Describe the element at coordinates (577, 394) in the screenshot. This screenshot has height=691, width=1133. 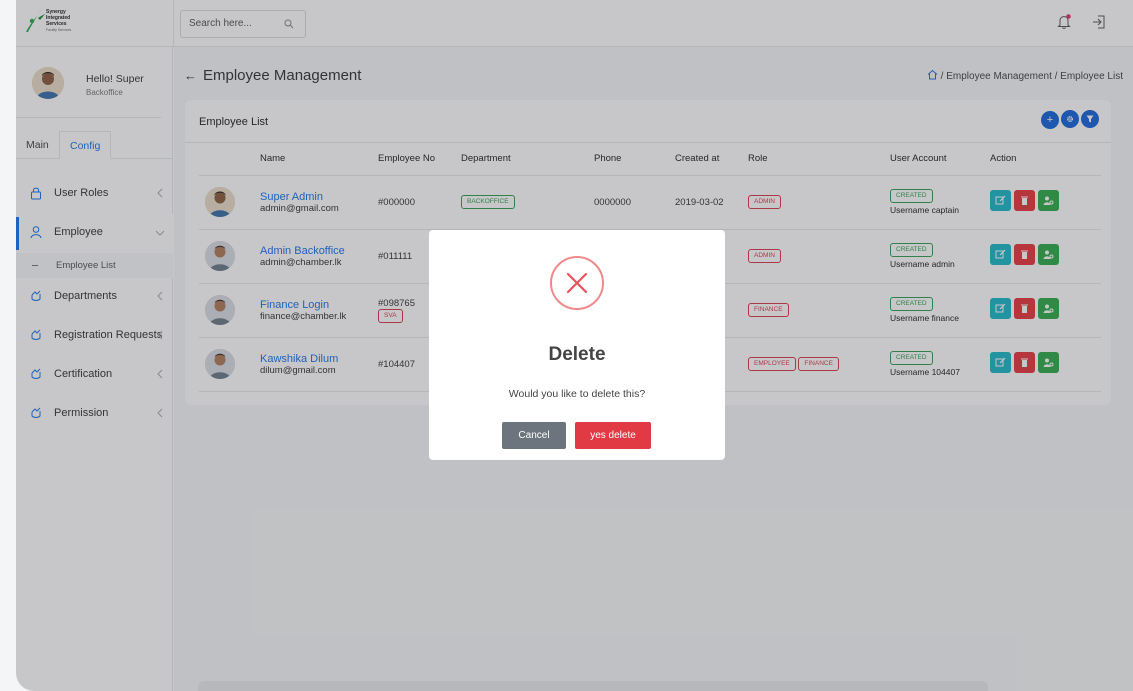
I see `dialog-message: Would you like to delete this?` at that location.